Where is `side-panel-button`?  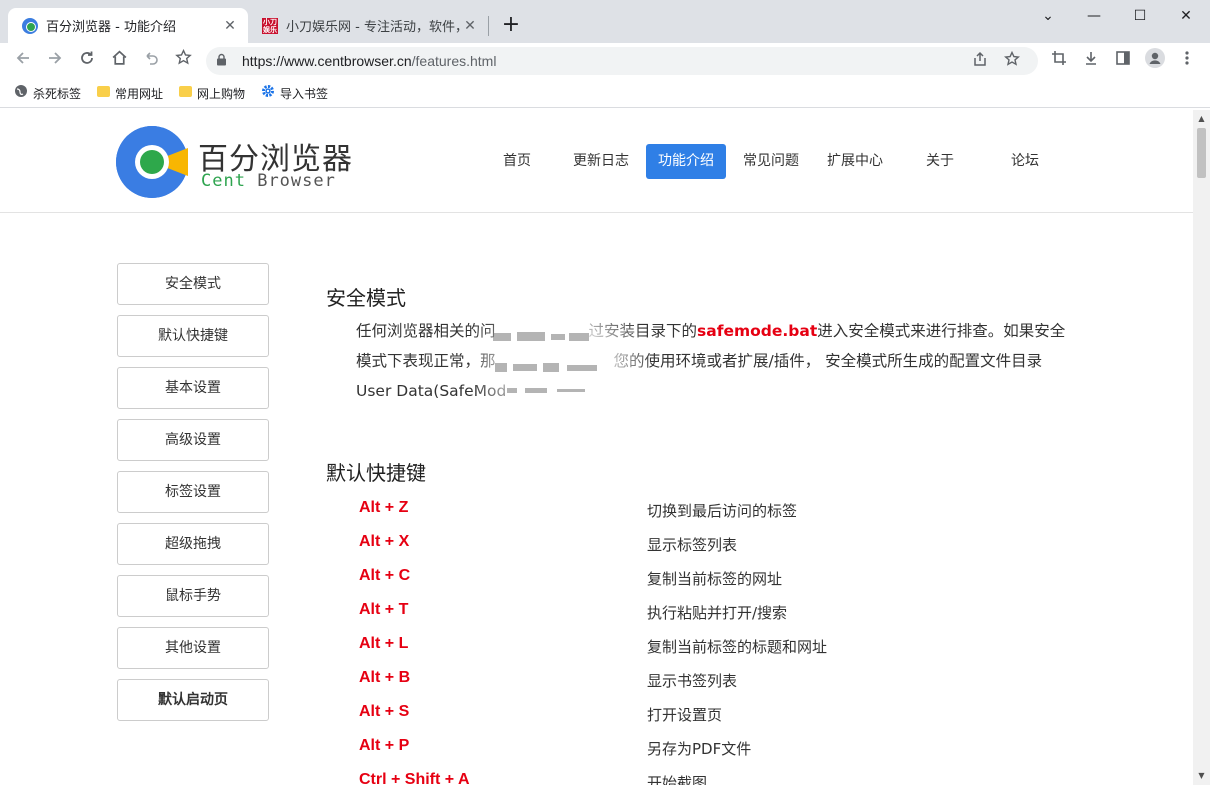 side-panel-button is located at coordinates (1123, 61).